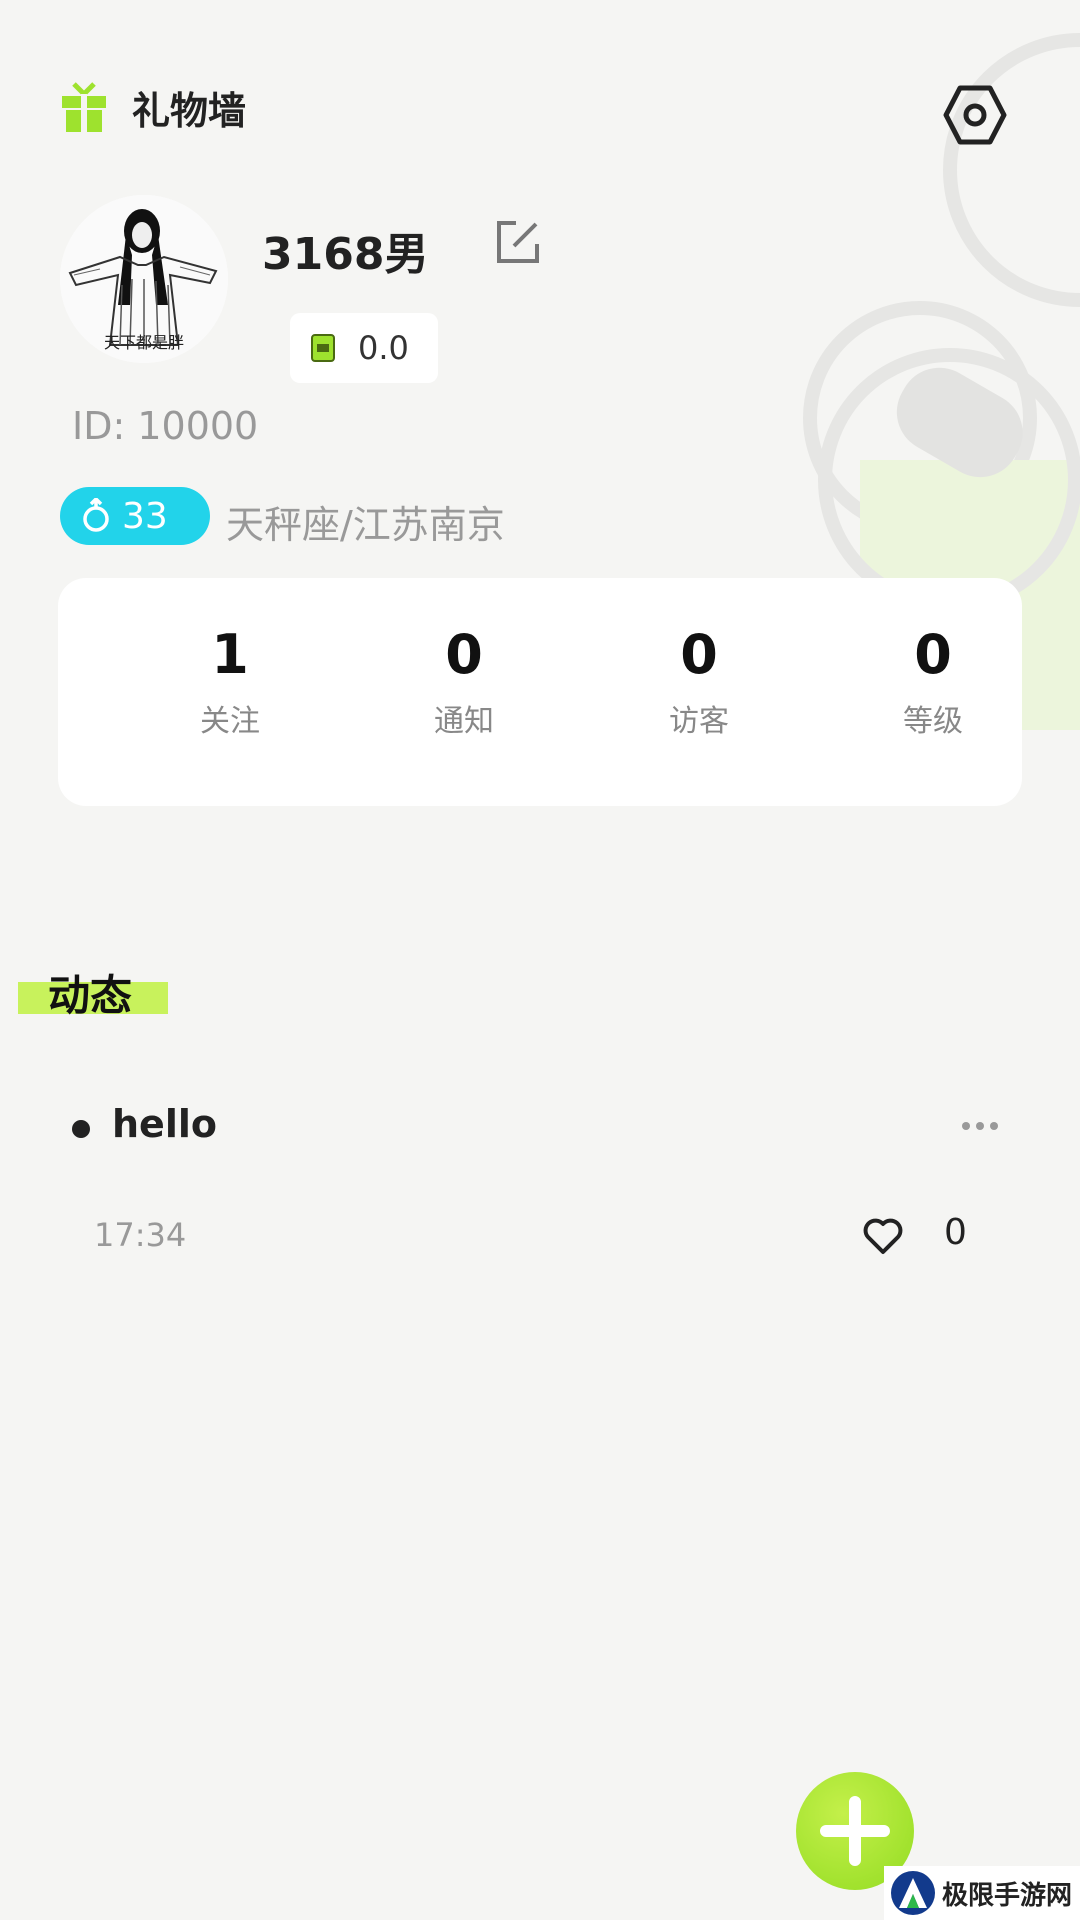  Describe the element at coordinates (143, 342) in the screenshot. I see `avatar-caption: 天下都是胖` at that location.